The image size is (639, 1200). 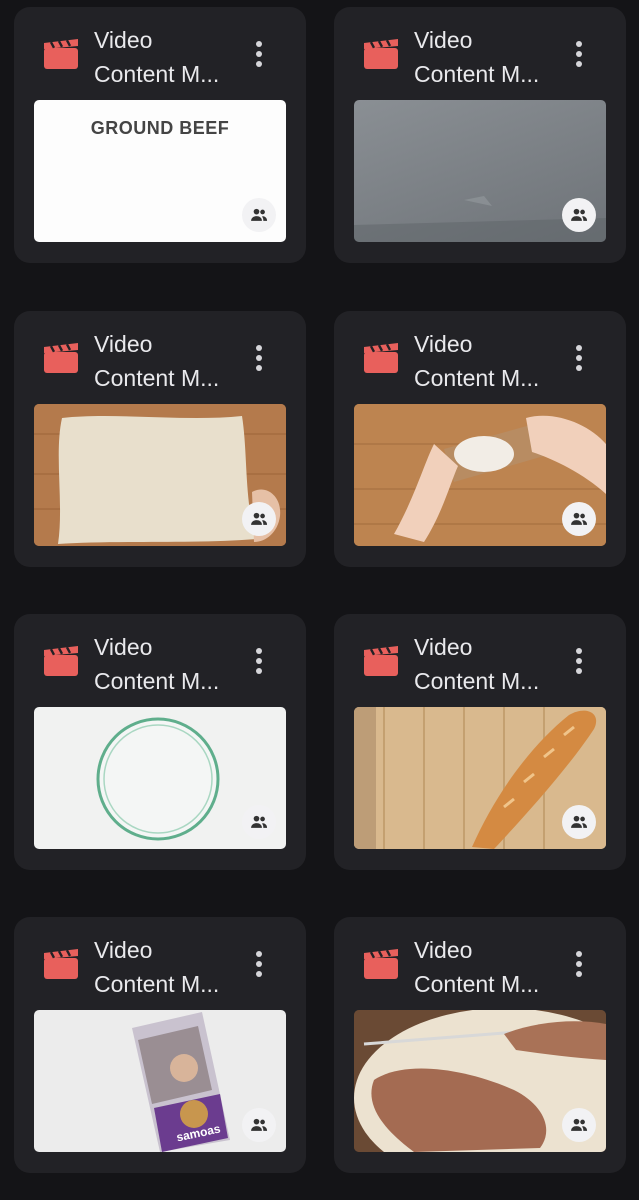 I want to click on video-card: Video Content M... GROUND BEEF, so click(x=160, y=135).